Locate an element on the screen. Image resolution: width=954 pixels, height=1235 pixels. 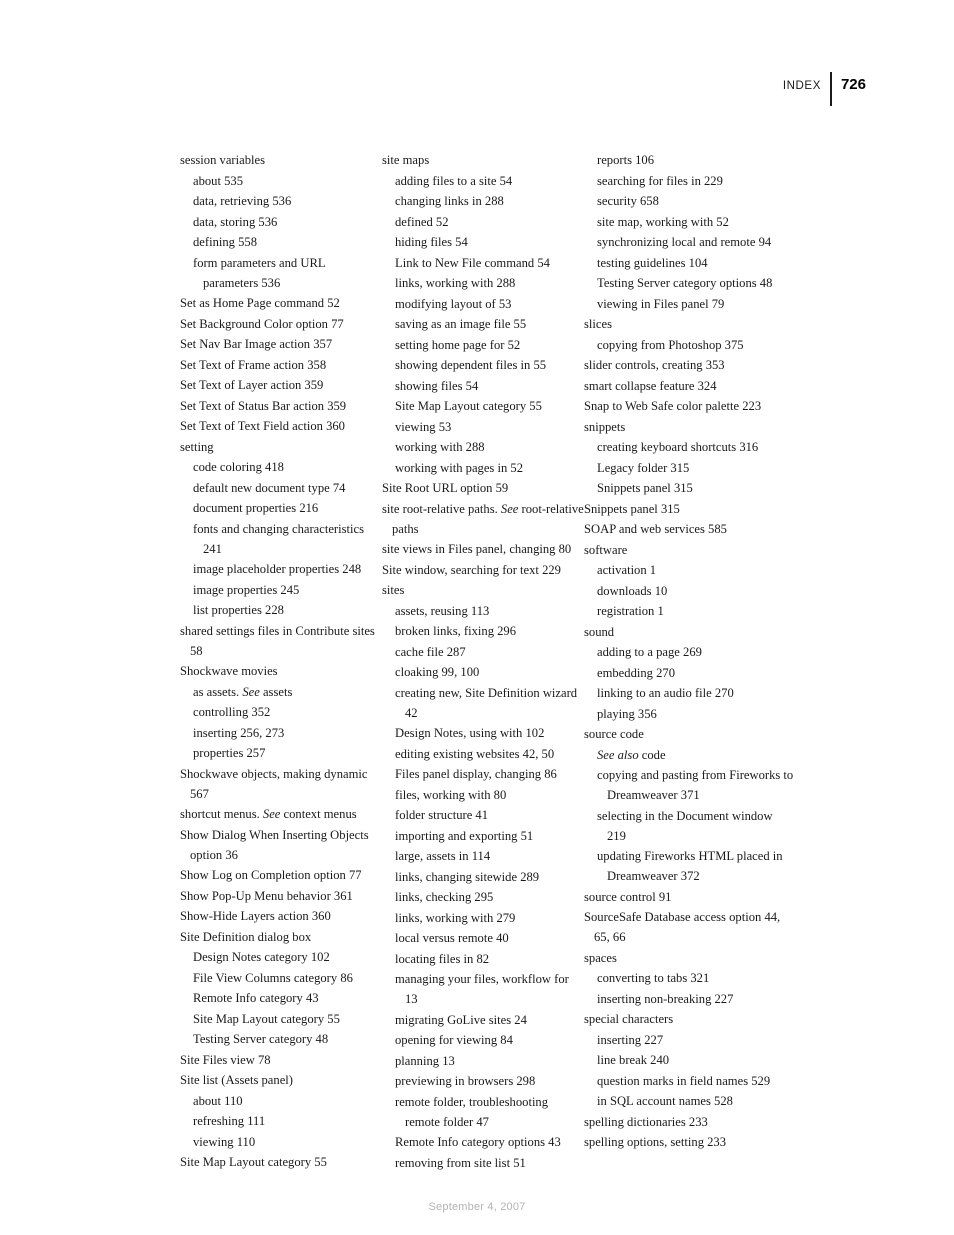
index-entry: opening for viewing 84 is located at coordinates (454, 1040).